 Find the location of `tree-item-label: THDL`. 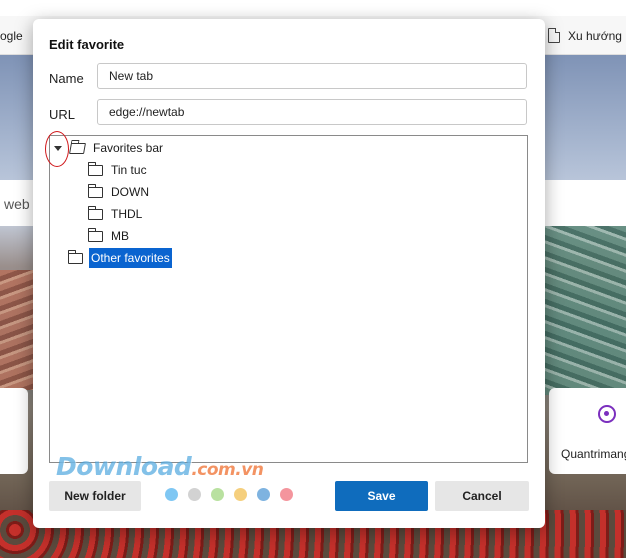

tree-item-label: THDL is located at coordinates (127, 214).